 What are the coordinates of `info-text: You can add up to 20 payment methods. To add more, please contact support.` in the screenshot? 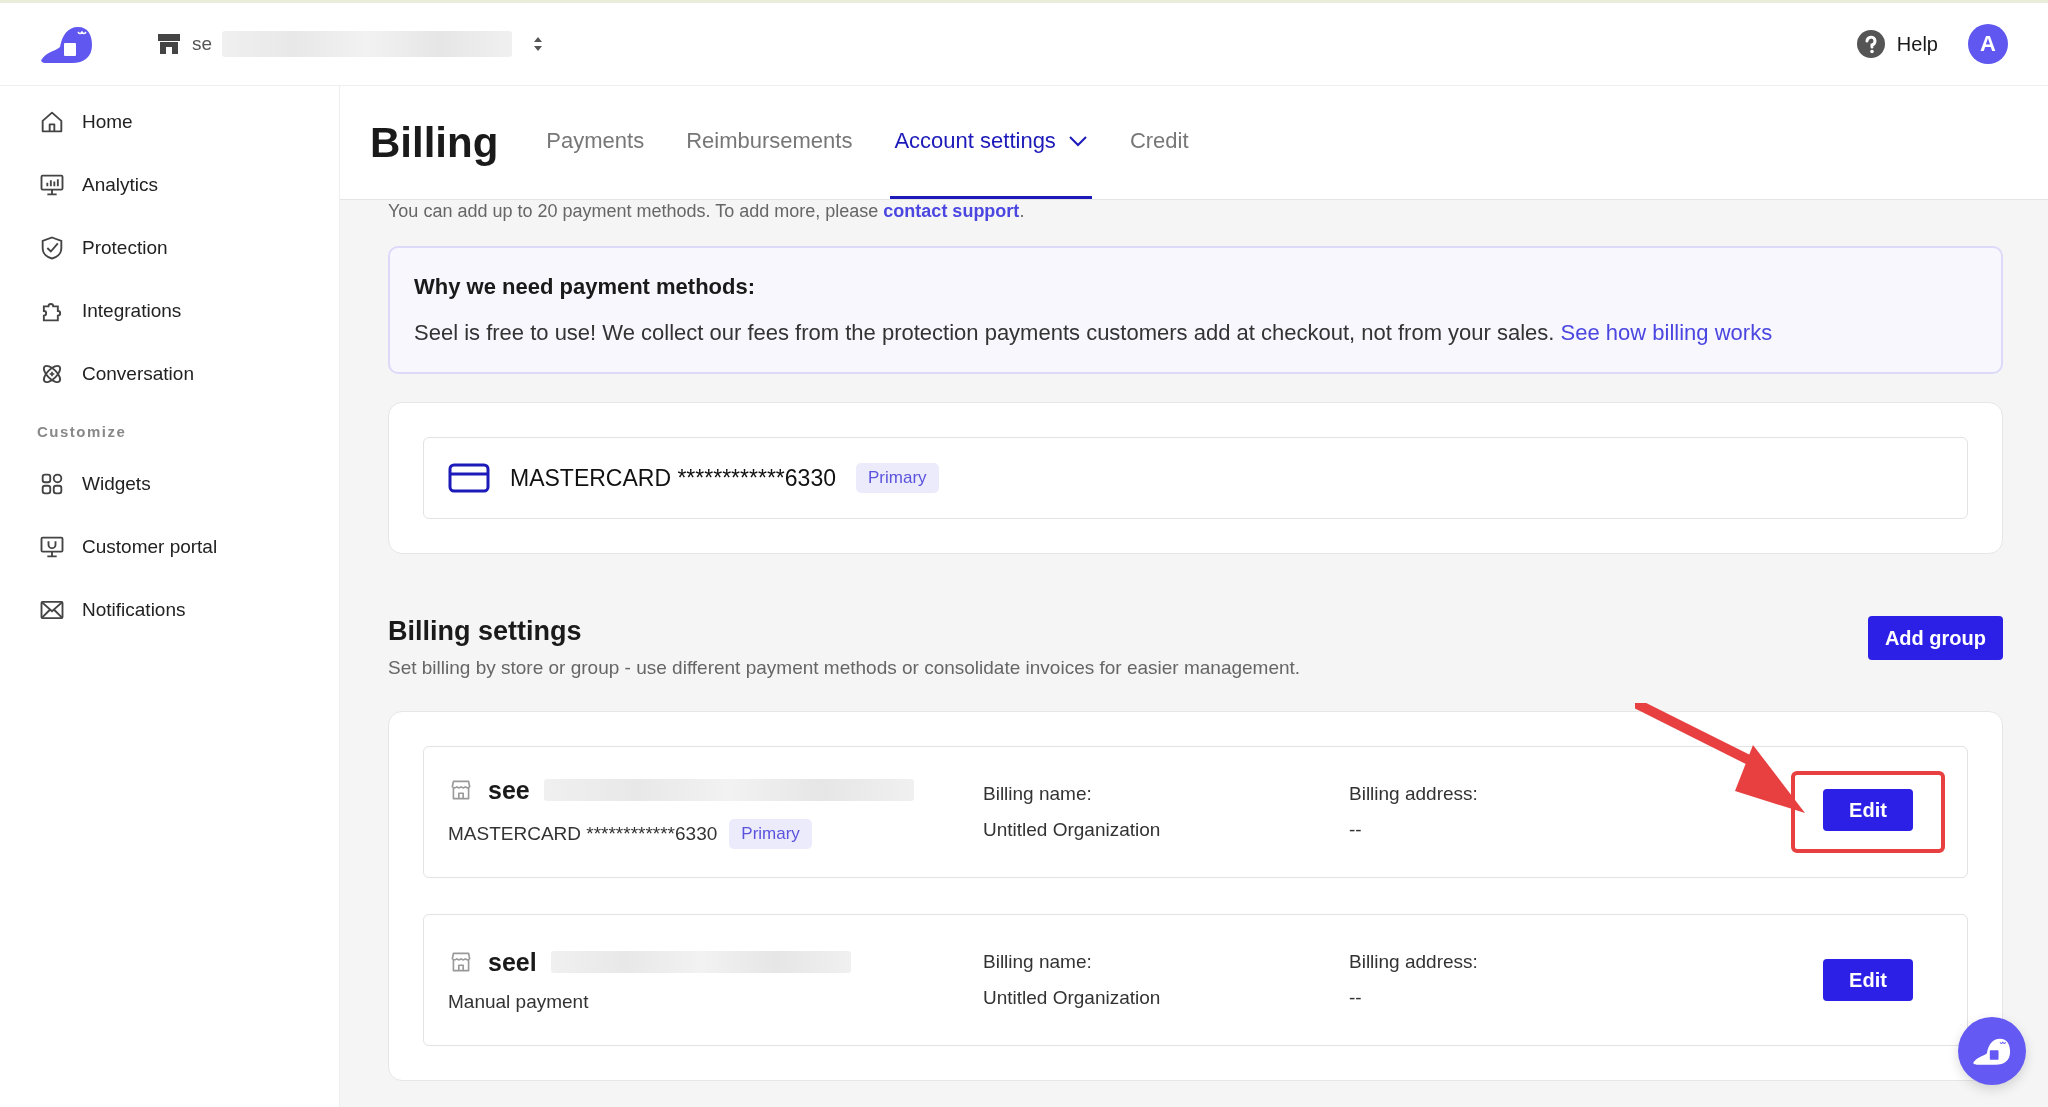 It's located at (707, 211).